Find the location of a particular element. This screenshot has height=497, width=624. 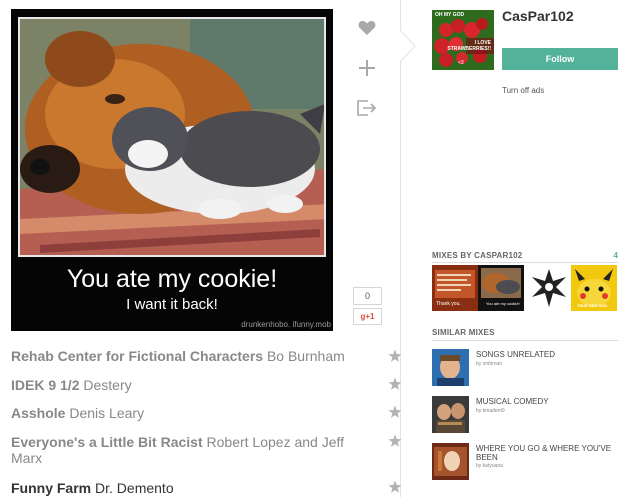

turn-off-ads-link: Turn off ads is located at coordinates (523, 90).